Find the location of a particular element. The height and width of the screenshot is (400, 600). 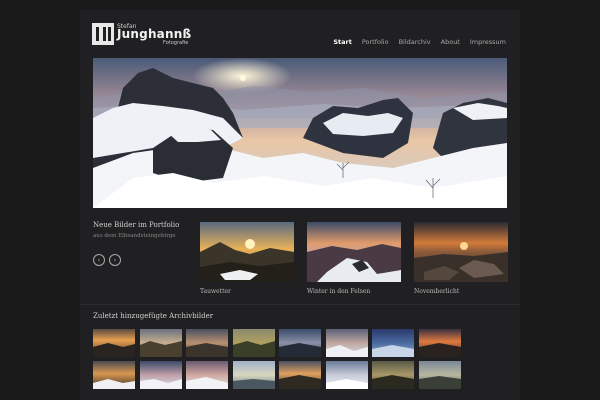

portfolio-arrows: ‹ › is located at coordinates (107, 260).